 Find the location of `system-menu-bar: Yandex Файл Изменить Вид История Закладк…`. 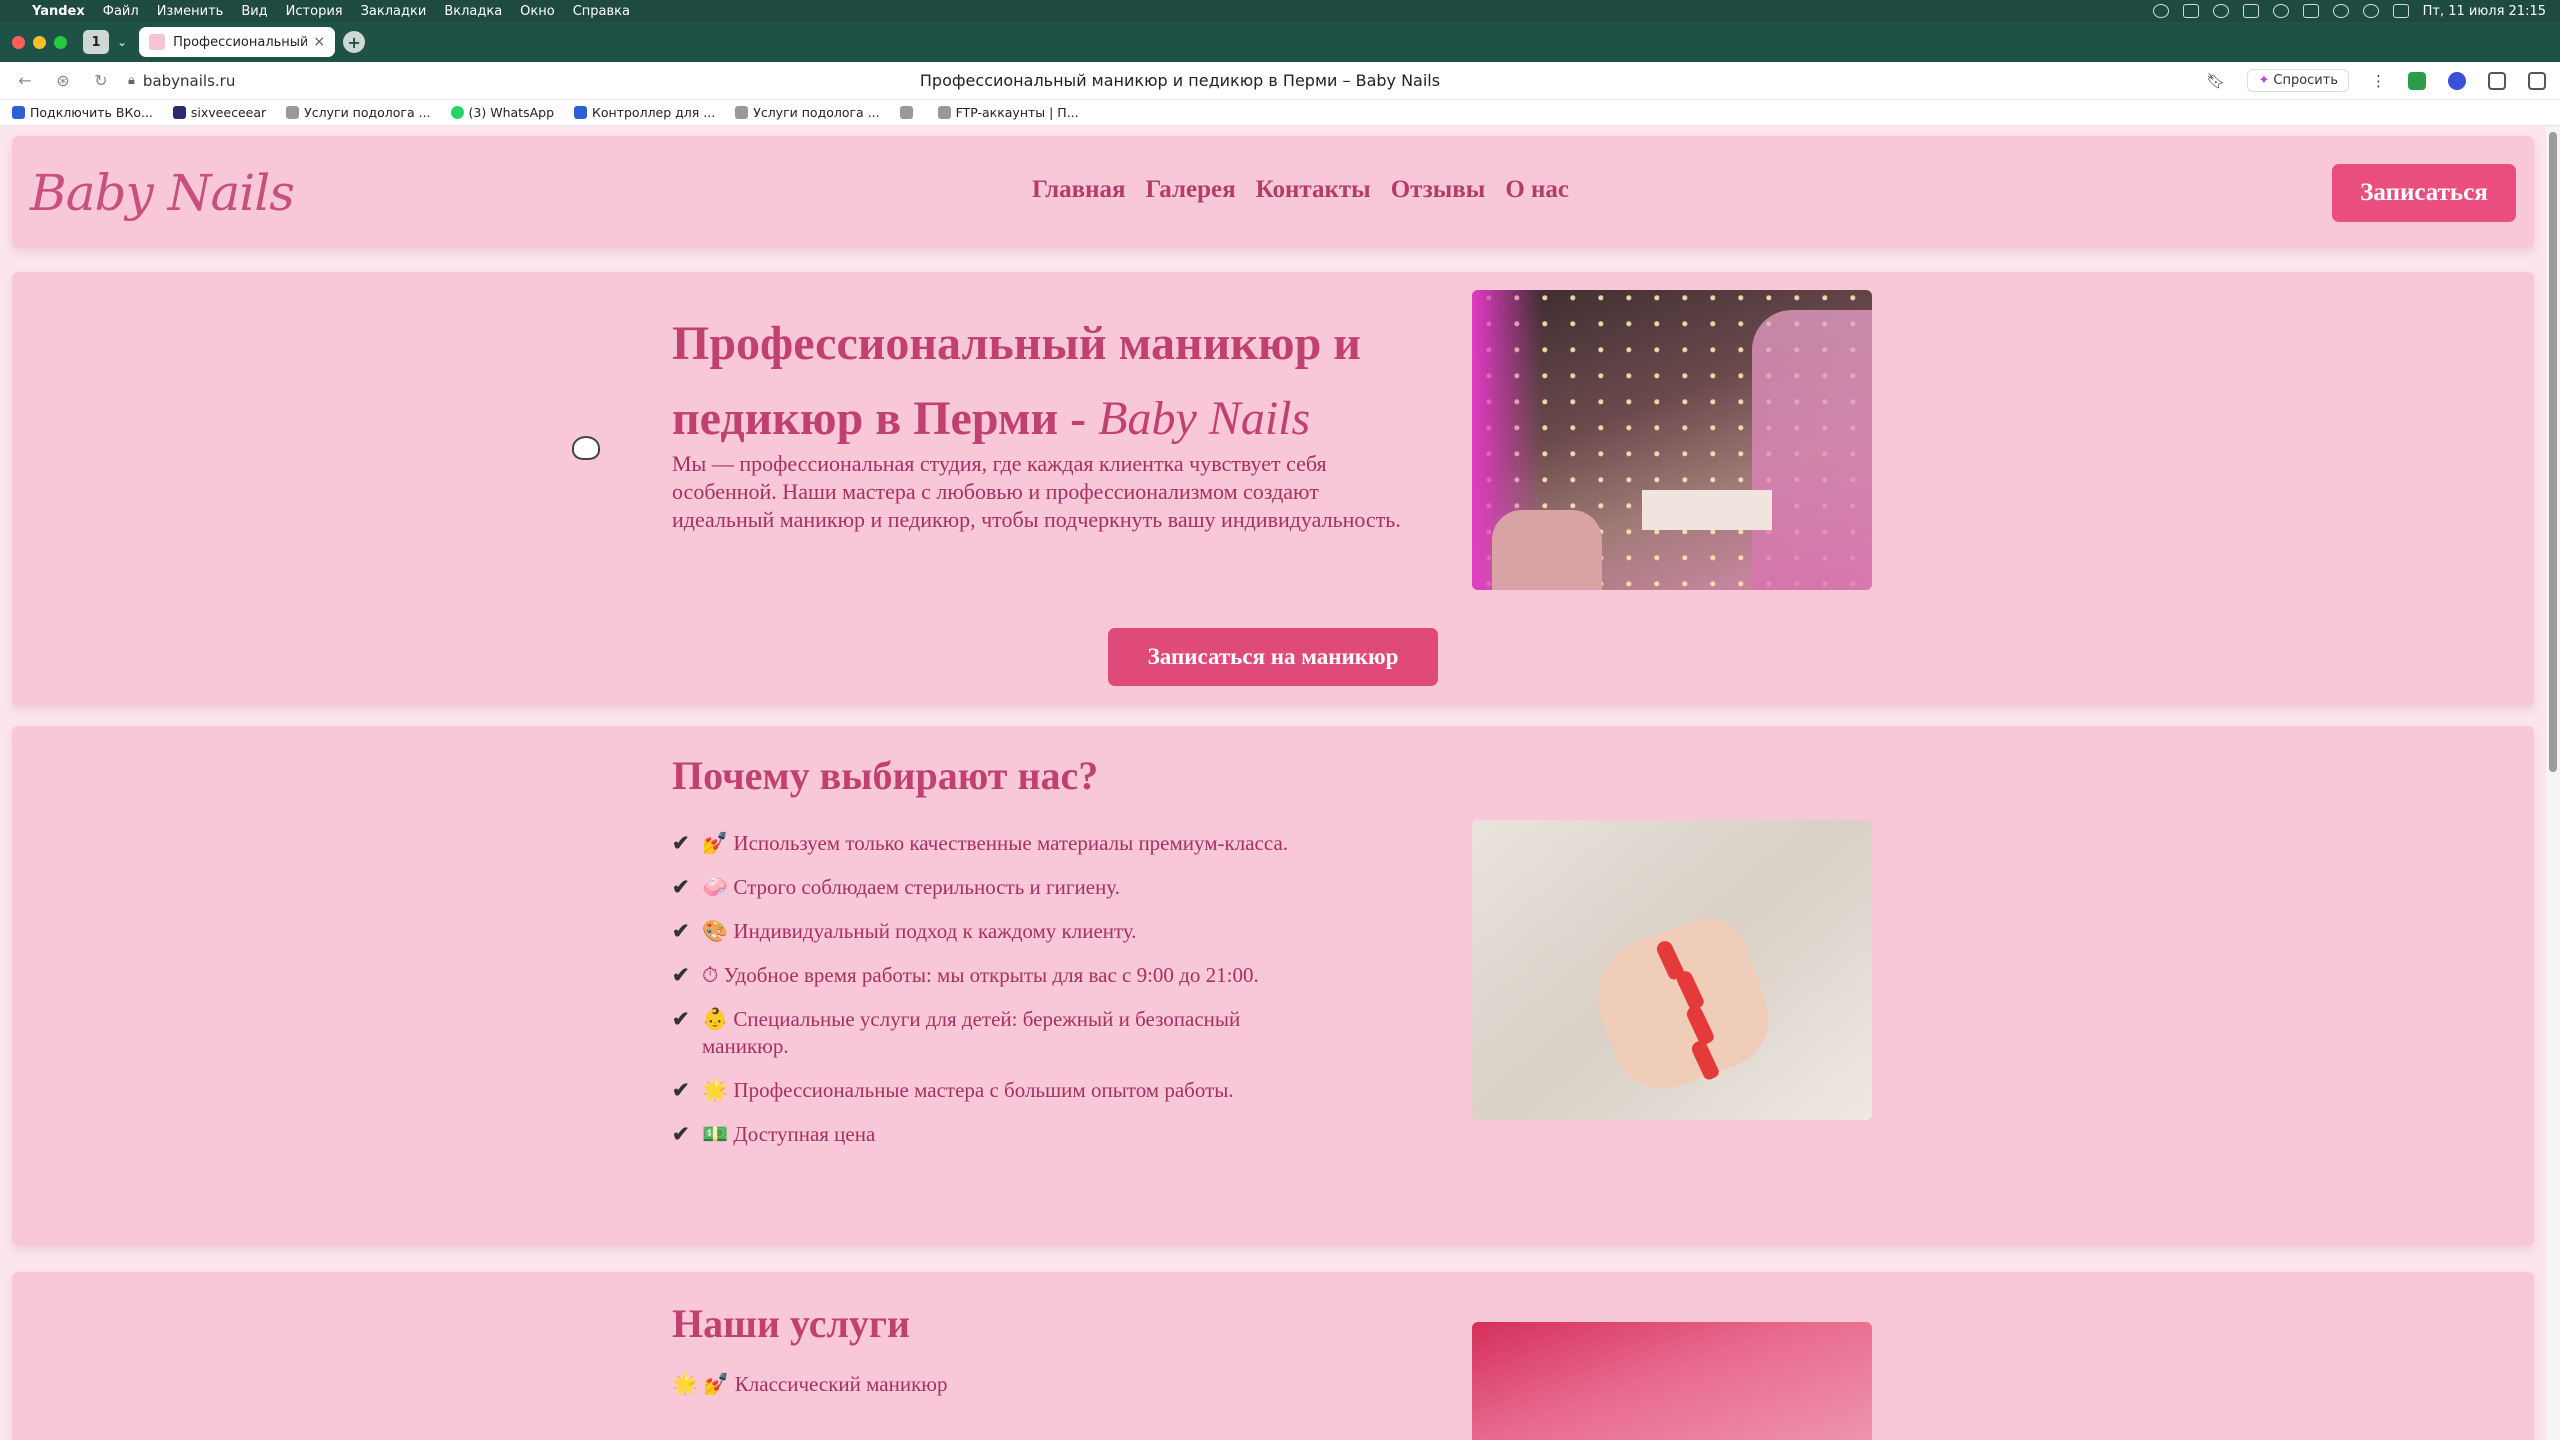

system-menu-bar: Yandex Файл Изменить Вид История Закладк… is located at coordinates (1280, 11).